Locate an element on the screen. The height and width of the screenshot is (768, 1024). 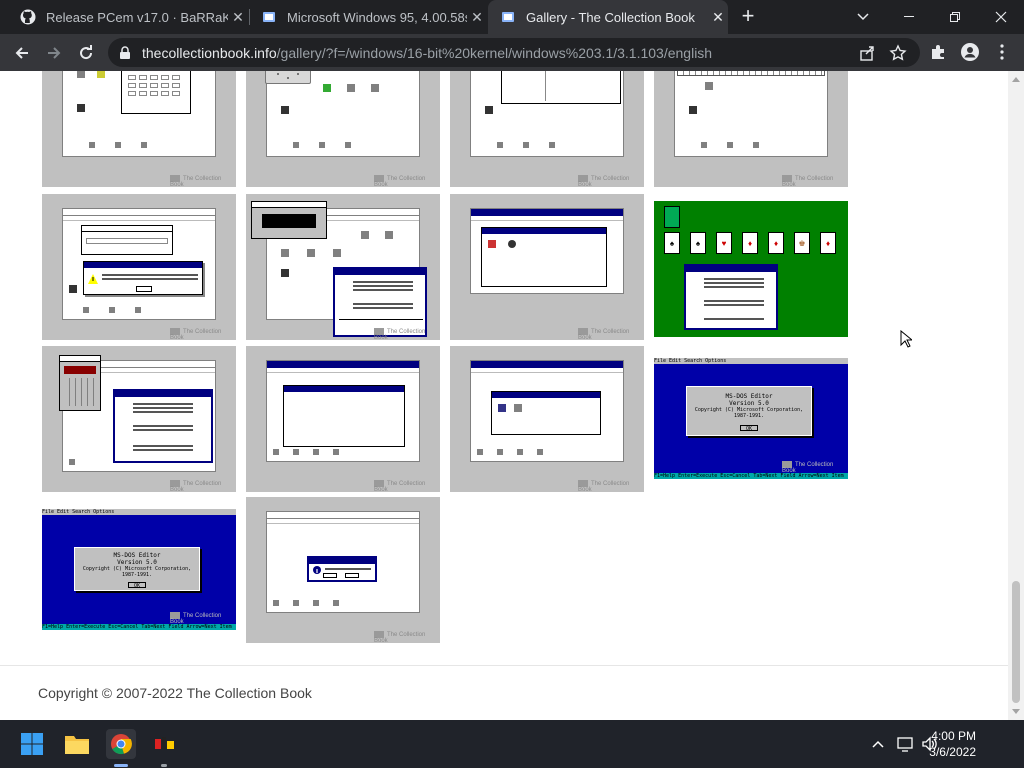
tab-gallery: Gallery - The Collection Book ✕ is located at coordinates (608, 17).